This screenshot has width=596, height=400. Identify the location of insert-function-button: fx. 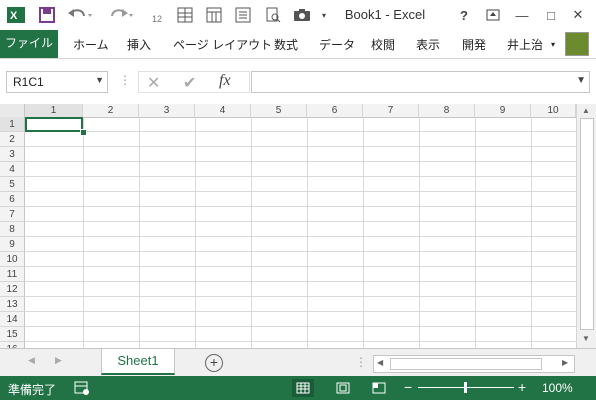
(225, 81).